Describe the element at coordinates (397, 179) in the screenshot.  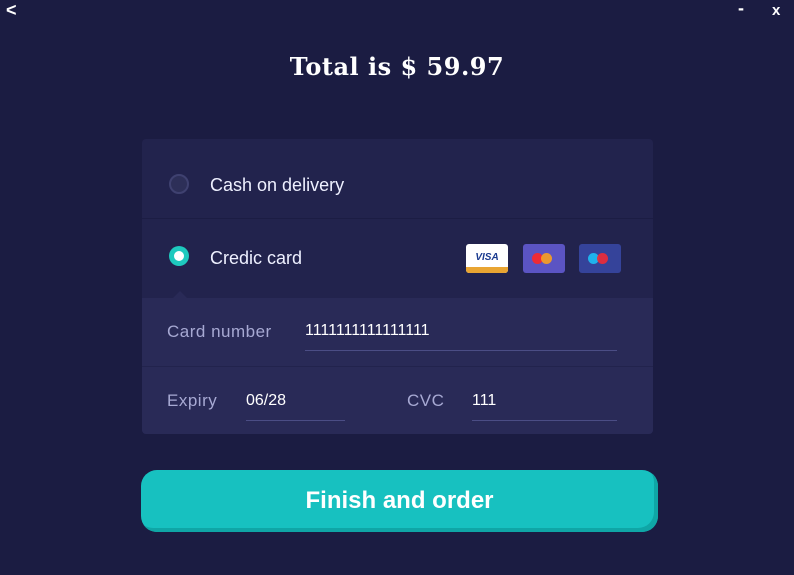
I see `payment-option-cash: Cash on delivery` at that location.